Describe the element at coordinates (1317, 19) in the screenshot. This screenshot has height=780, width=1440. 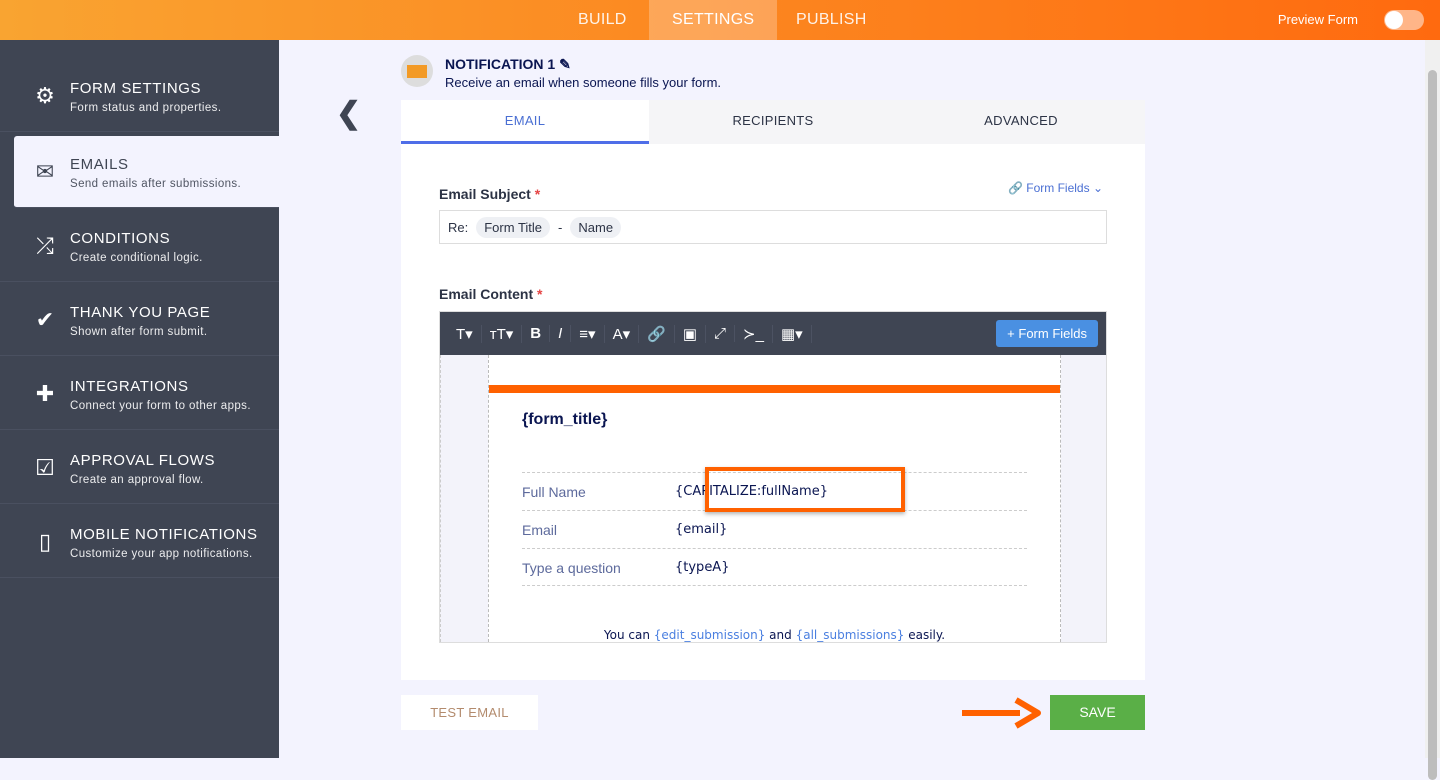
I see `preview-form-label: Preview Form` at that location.